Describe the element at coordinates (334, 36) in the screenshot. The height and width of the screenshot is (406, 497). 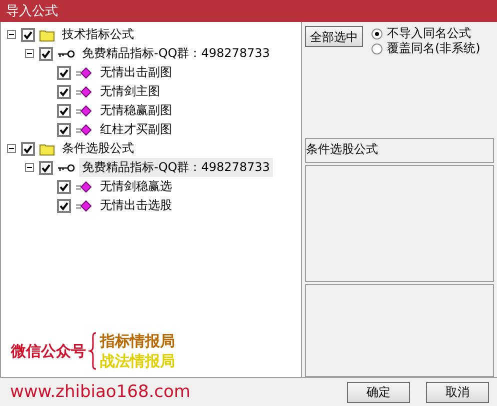
I see `select-all-button: 全部选中` at that location.